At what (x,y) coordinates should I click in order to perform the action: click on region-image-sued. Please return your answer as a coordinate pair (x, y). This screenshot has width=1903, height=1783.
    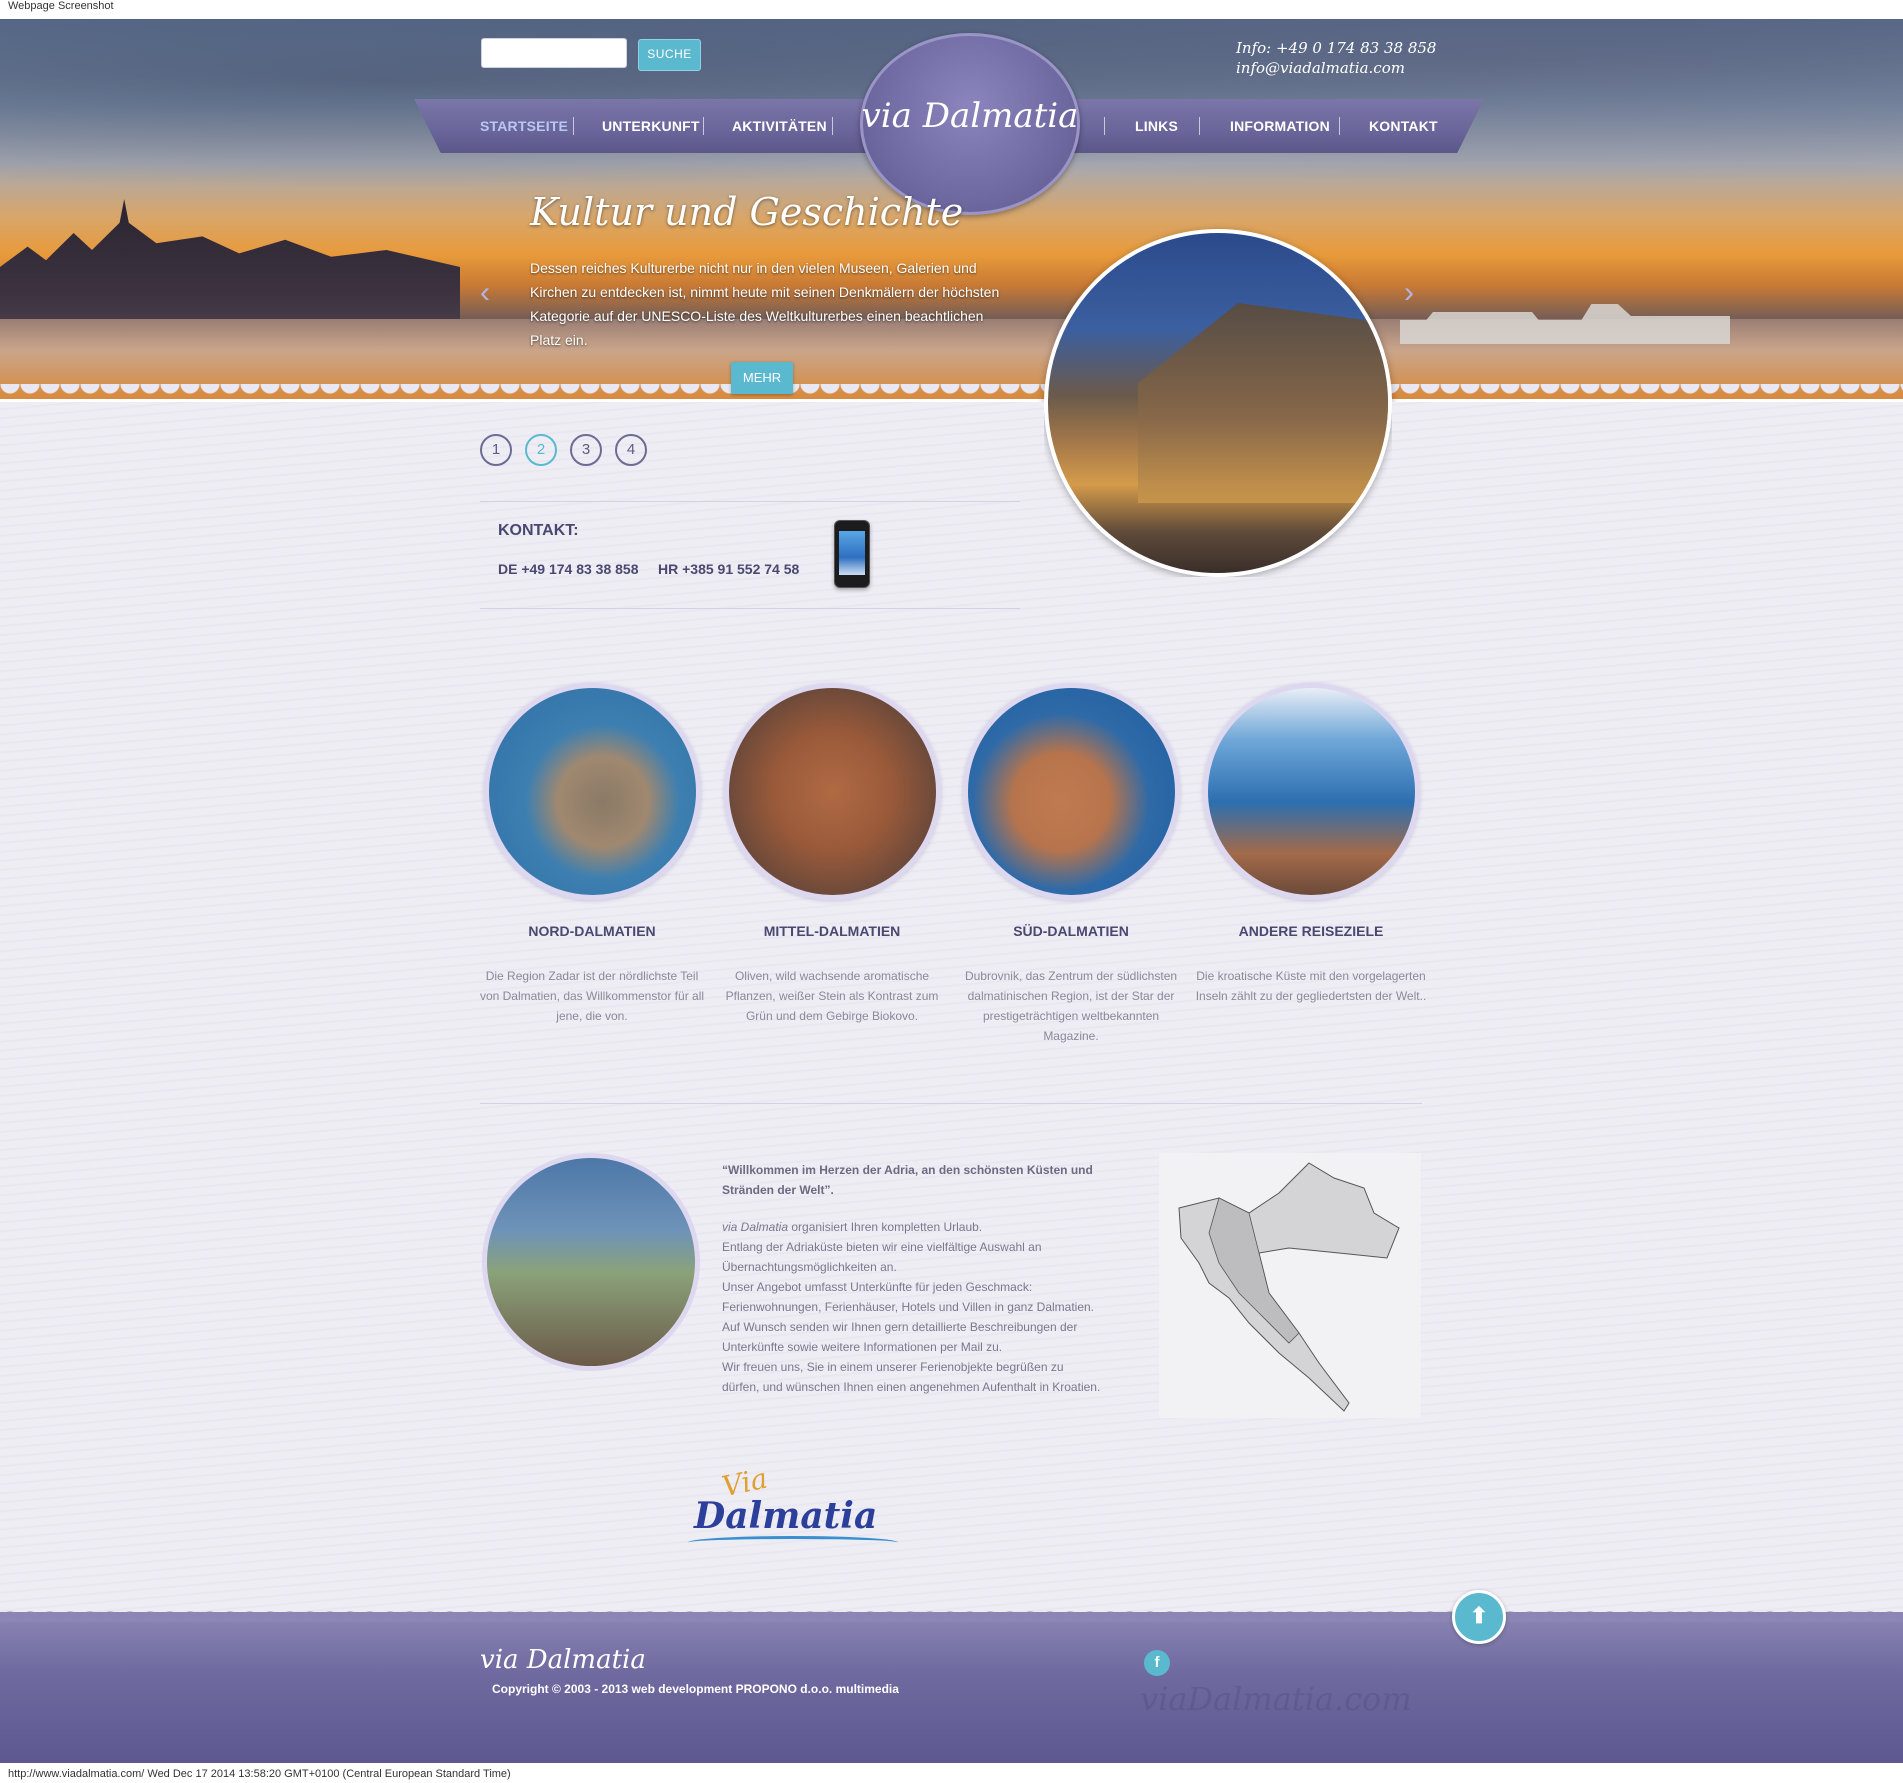
    Looking at the image, I should click on (1071, 791).